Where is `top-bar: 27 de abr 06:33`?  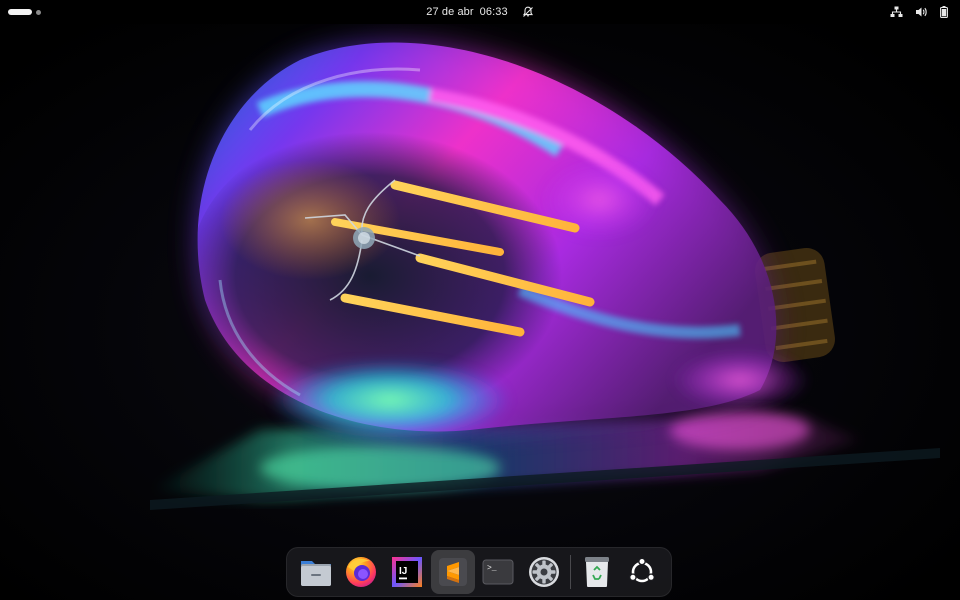
top-bar: 27 de abr 06:33 is located at coordinates (480, 12).